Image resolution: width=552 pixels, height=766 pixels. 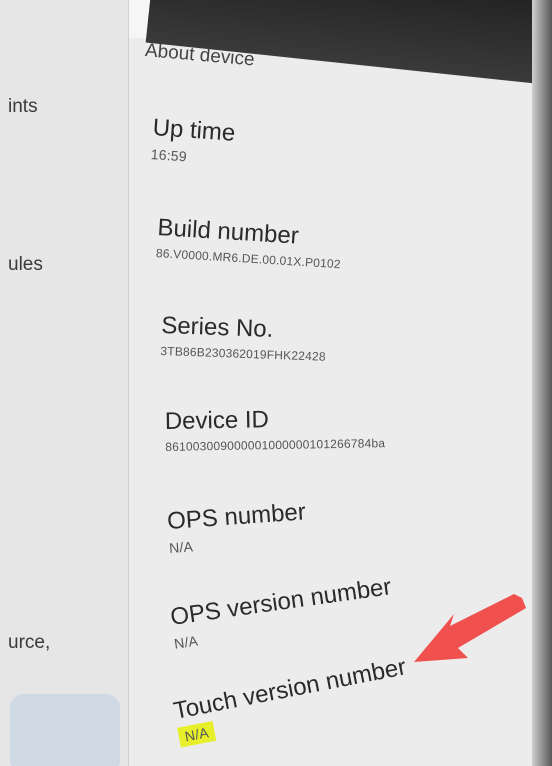 What do you see at coordinates (25, 265) in the screenshot?
I see `sidebar-item-modules: ules` at bounding box center [25, 265].